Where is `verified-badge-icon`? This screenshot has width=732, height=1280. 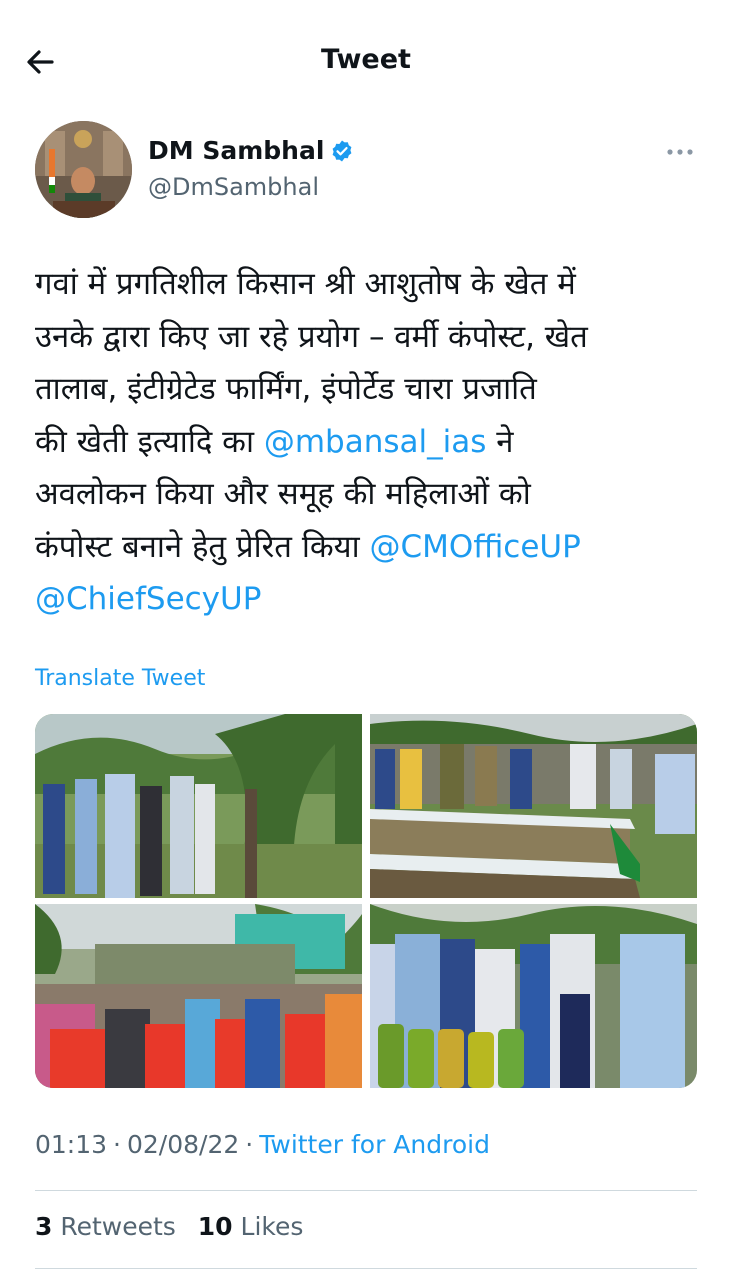 verified-badge-icon is located at coordinates (342, 150).